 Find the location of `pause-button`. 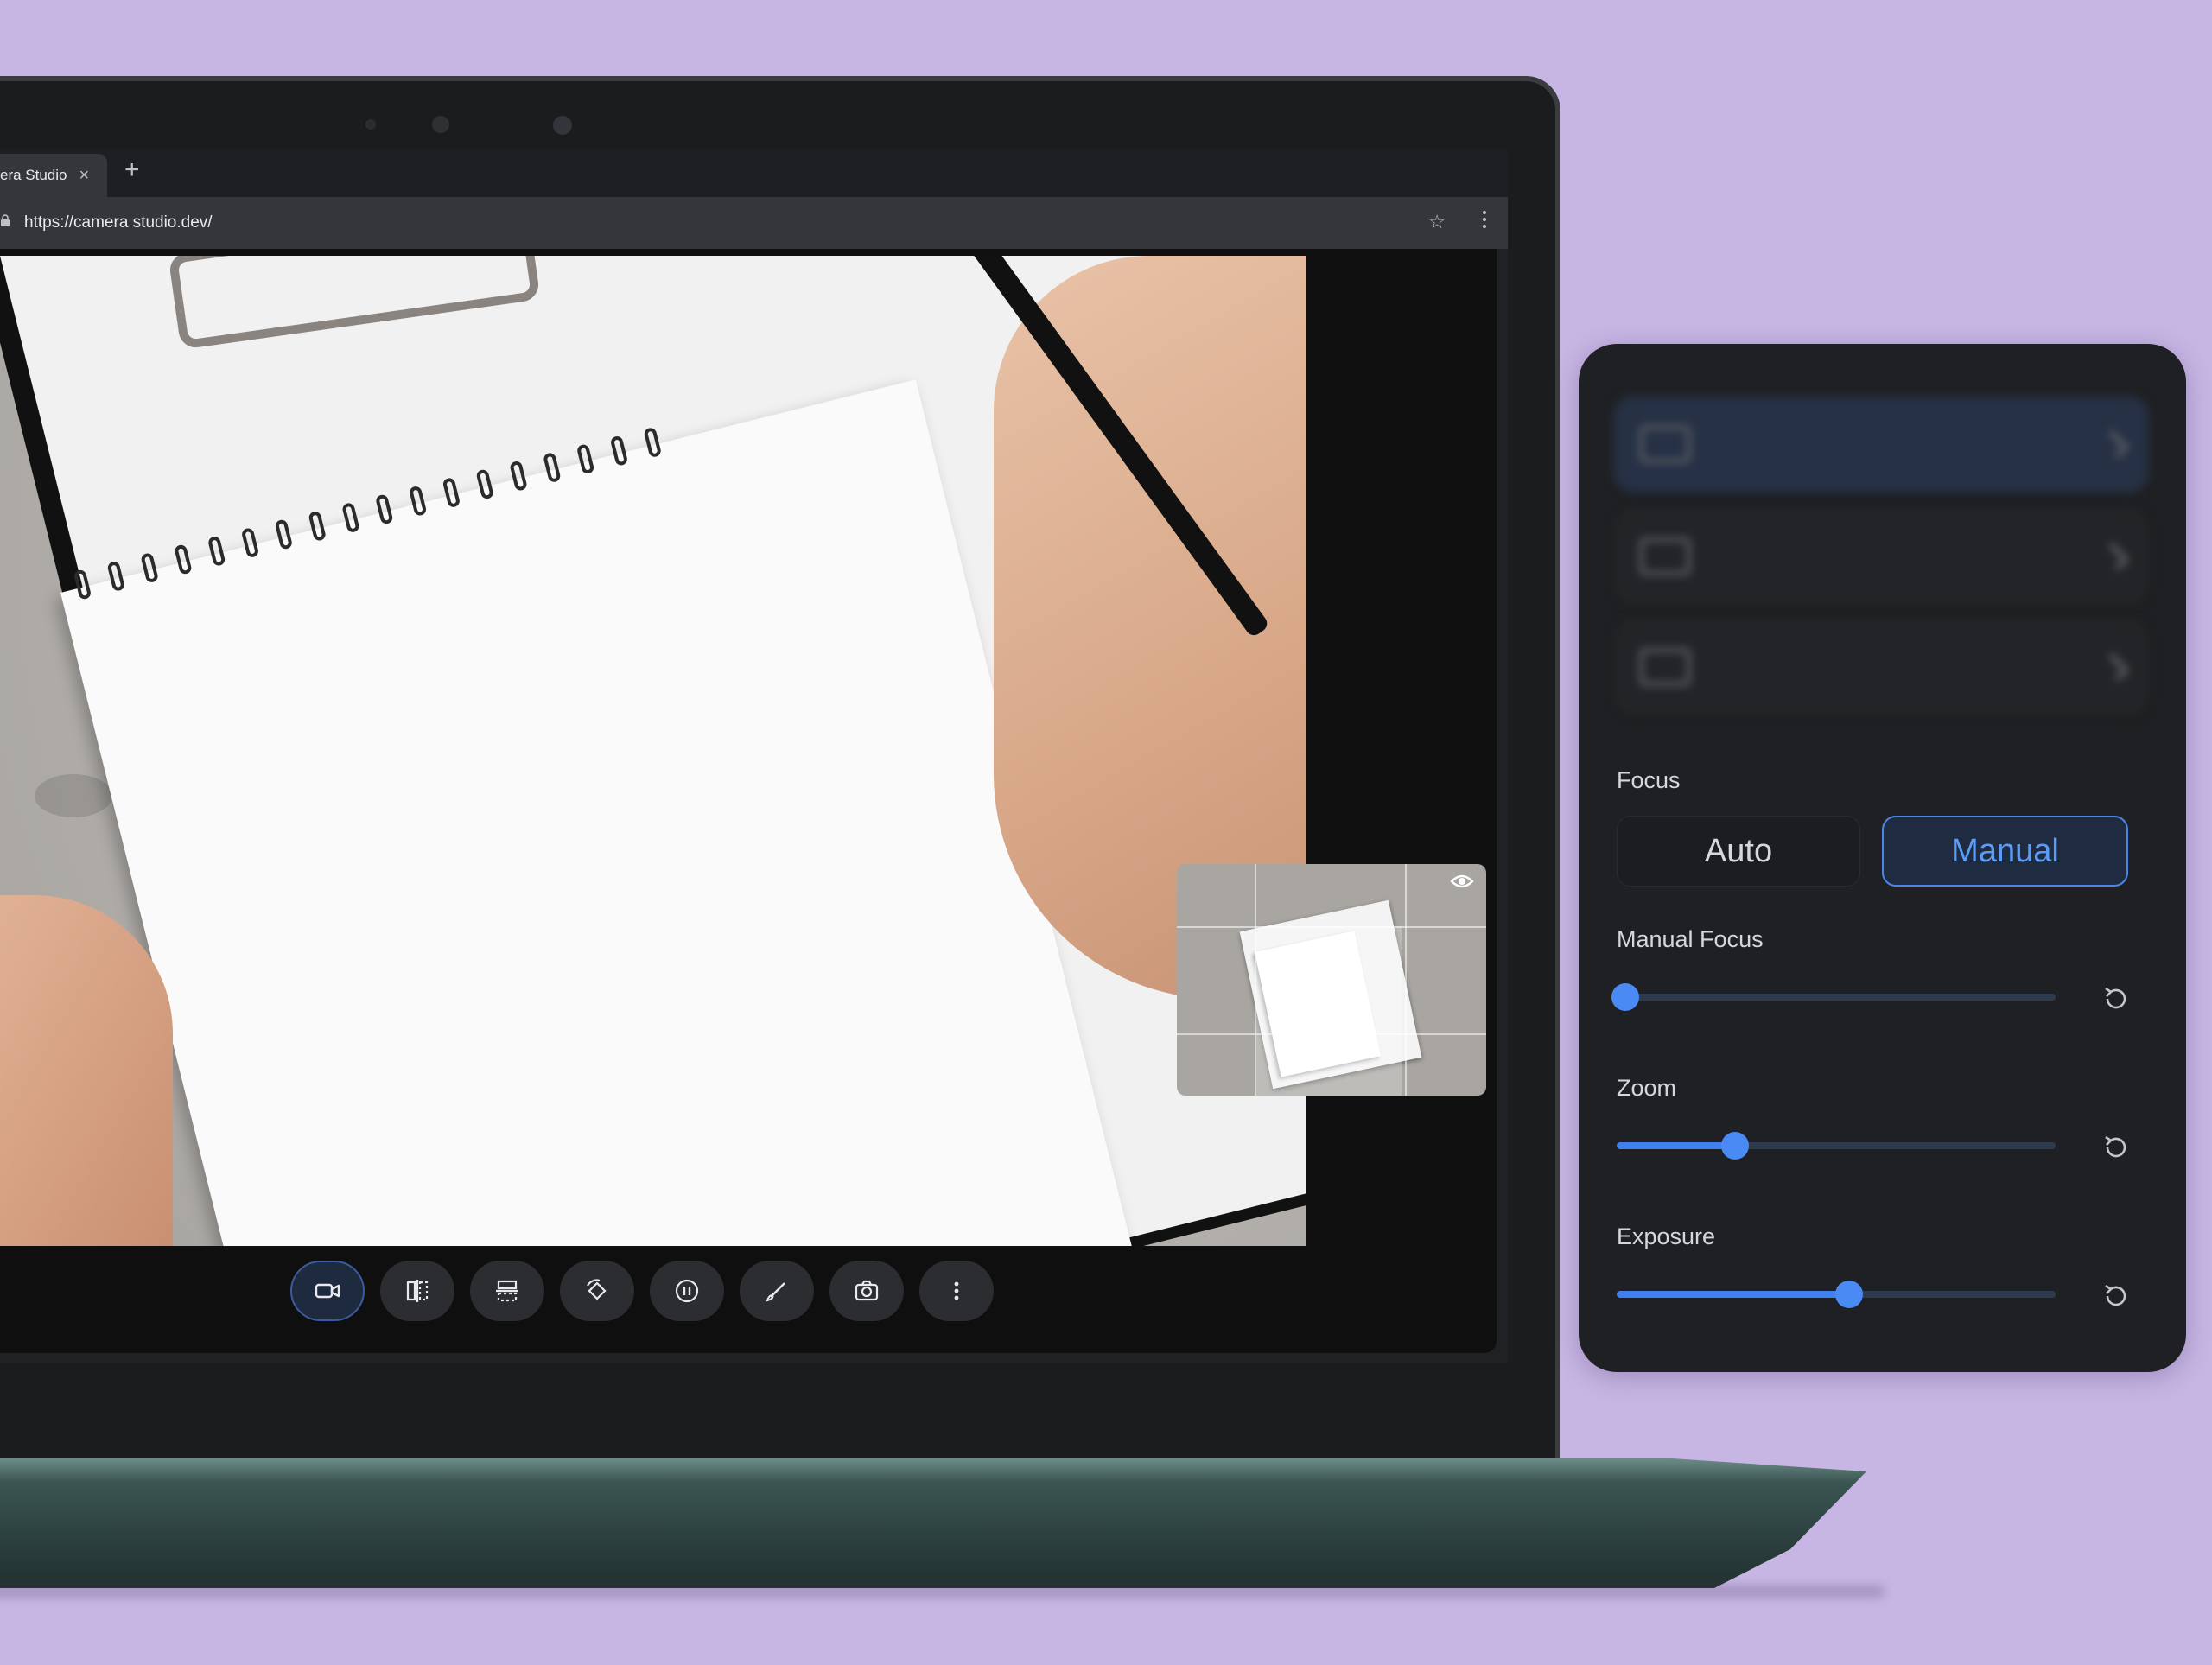

pause-button is located at coordinates (687, 1291).